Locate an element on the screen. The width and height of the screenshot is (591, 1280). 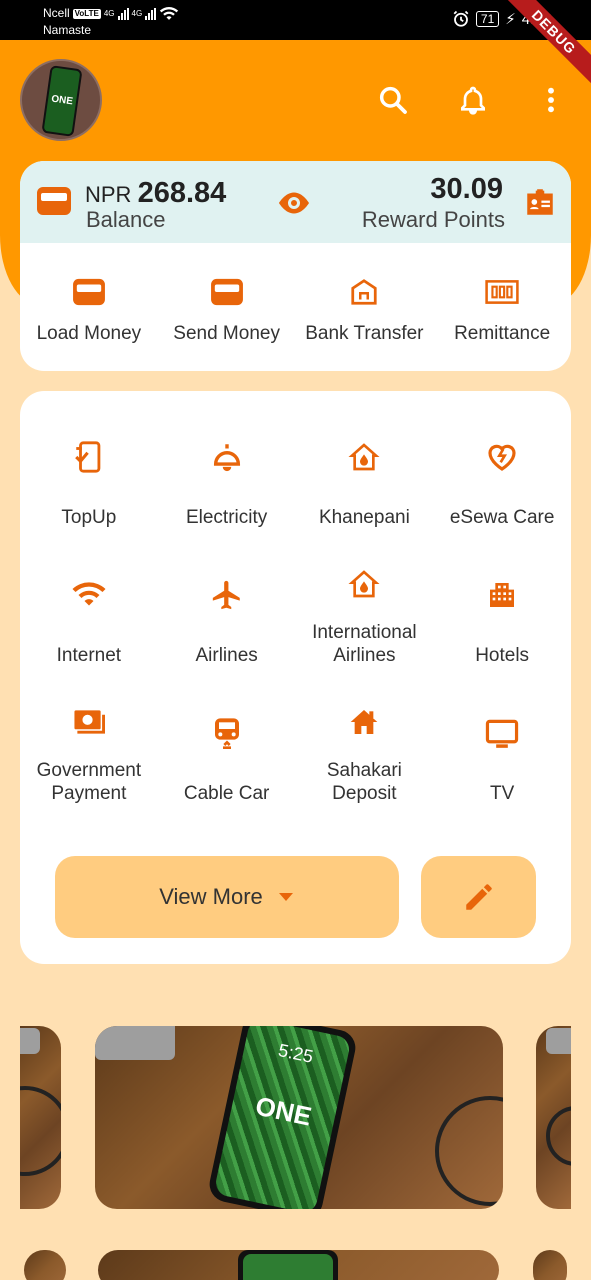
carousel-slide-main: 5:25 ONE is located at coordinates (299, 1117).